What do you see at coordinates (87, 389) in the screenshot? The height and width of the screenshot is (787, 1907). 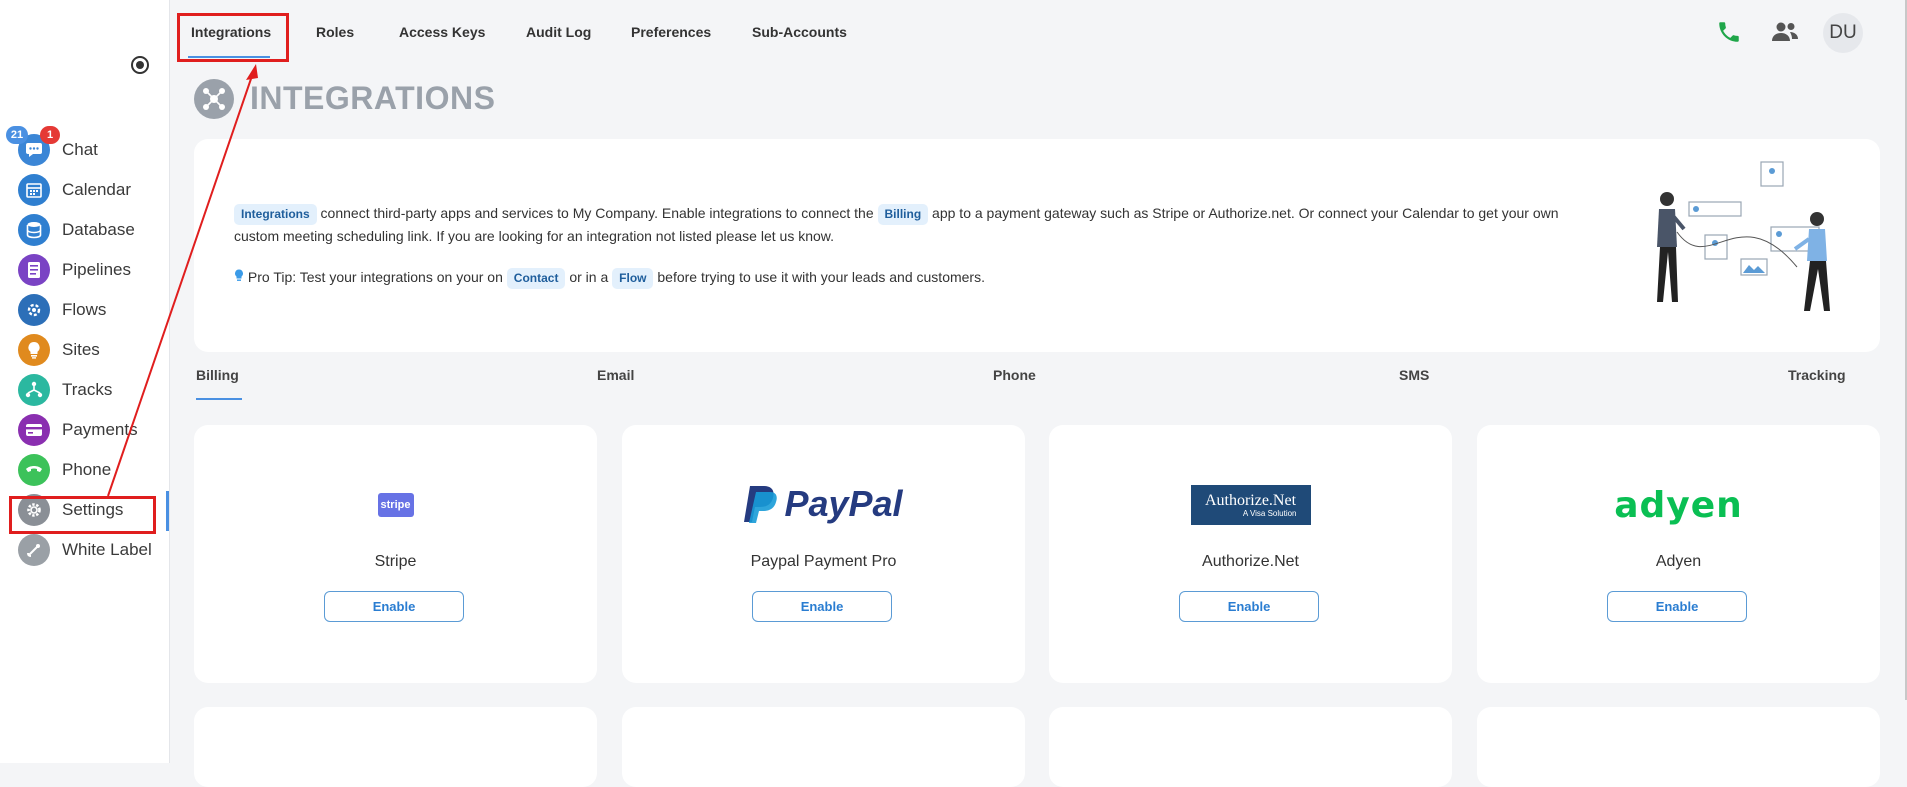 I see `sidebar-item-label: Tracks` at bounding box center [87, 389].